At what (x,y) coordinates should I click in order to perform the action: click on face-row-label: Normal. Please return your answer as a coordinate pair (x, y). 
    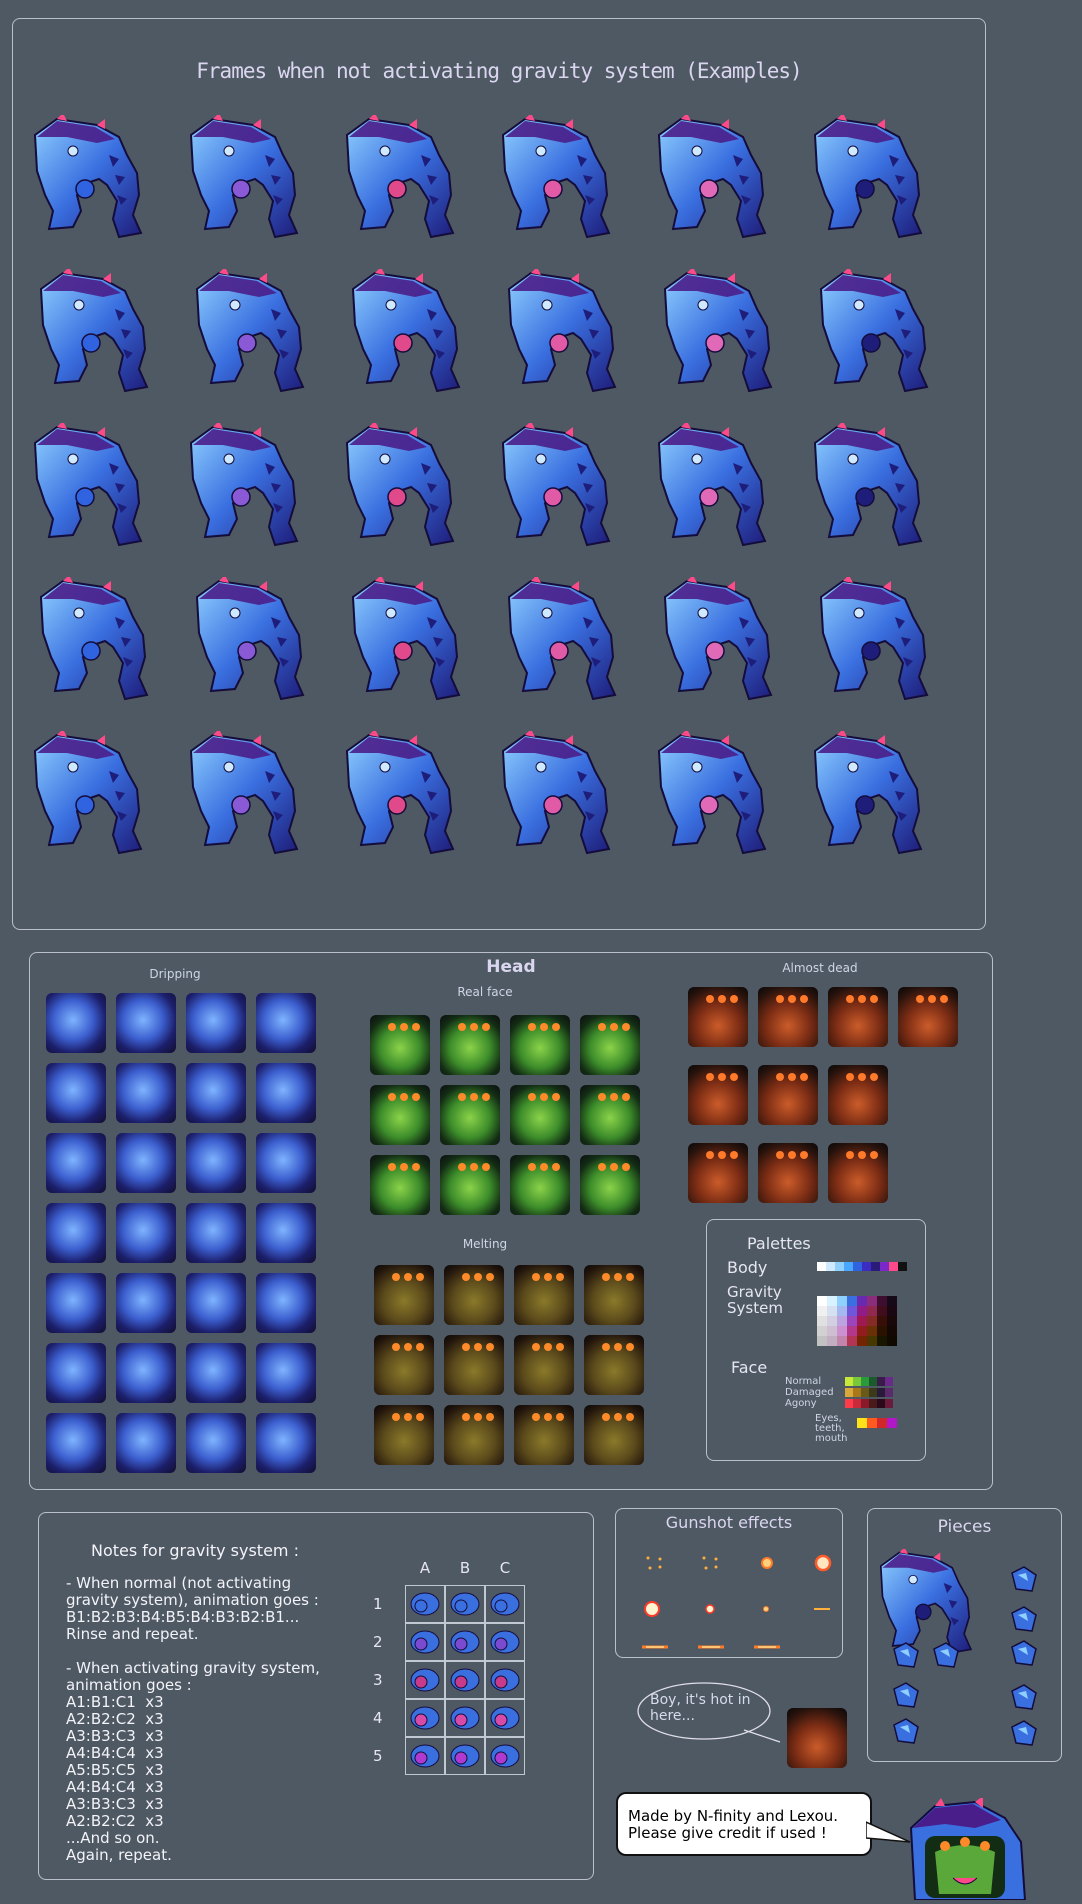
    Looking at the image, I should click on (803, 1381).